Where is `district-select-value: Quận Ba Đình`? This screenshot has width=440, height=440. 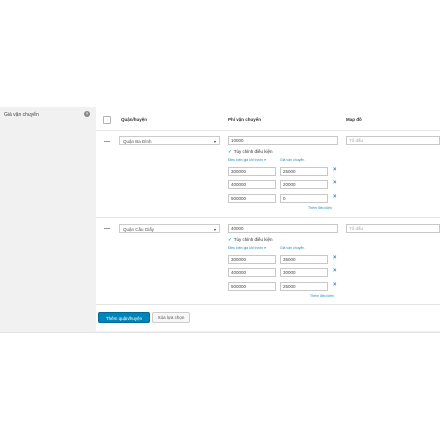
district-select-value: Quận Ba Đình is located at coordinates (137, 141).